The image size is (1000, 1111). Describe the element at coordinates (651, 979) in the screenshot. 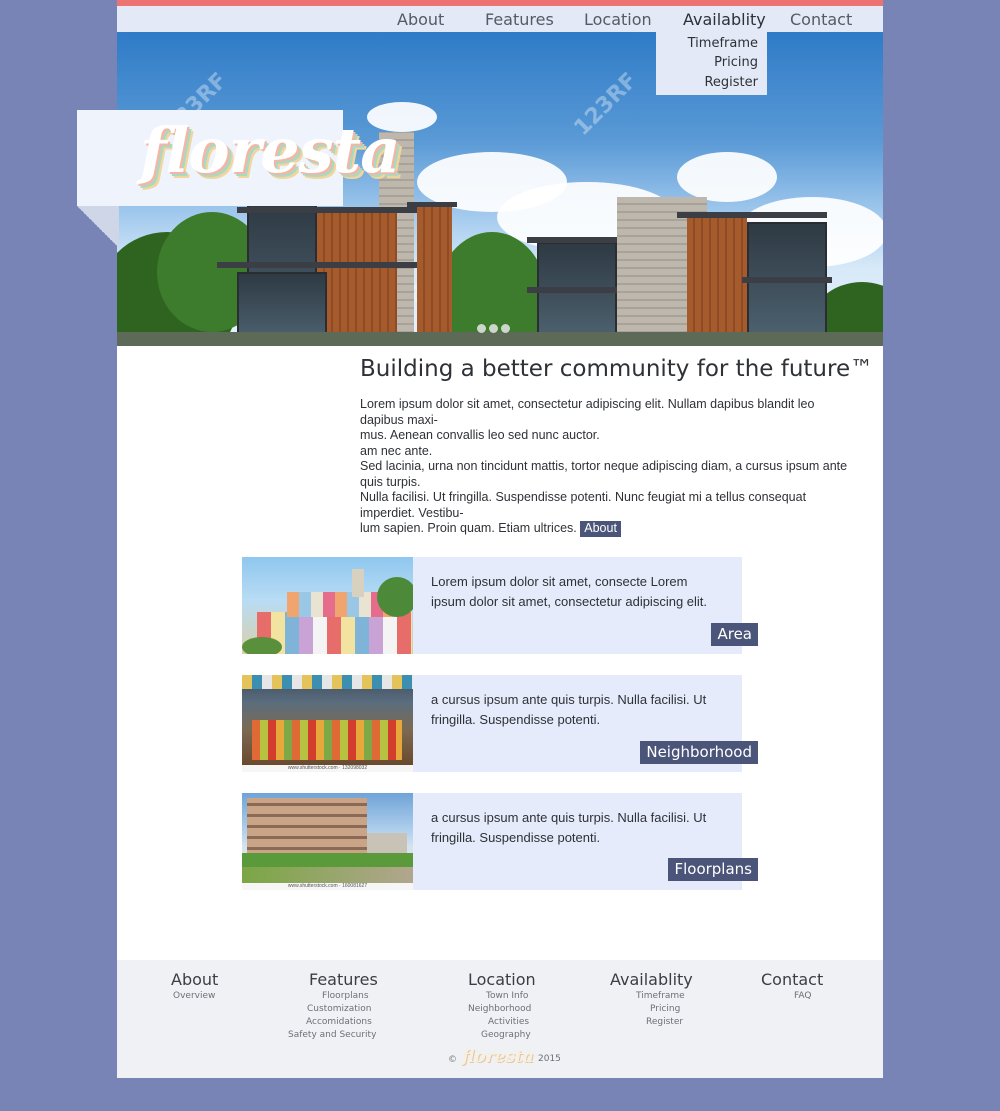

I see `footer-availability-title: Availablity` at that location.